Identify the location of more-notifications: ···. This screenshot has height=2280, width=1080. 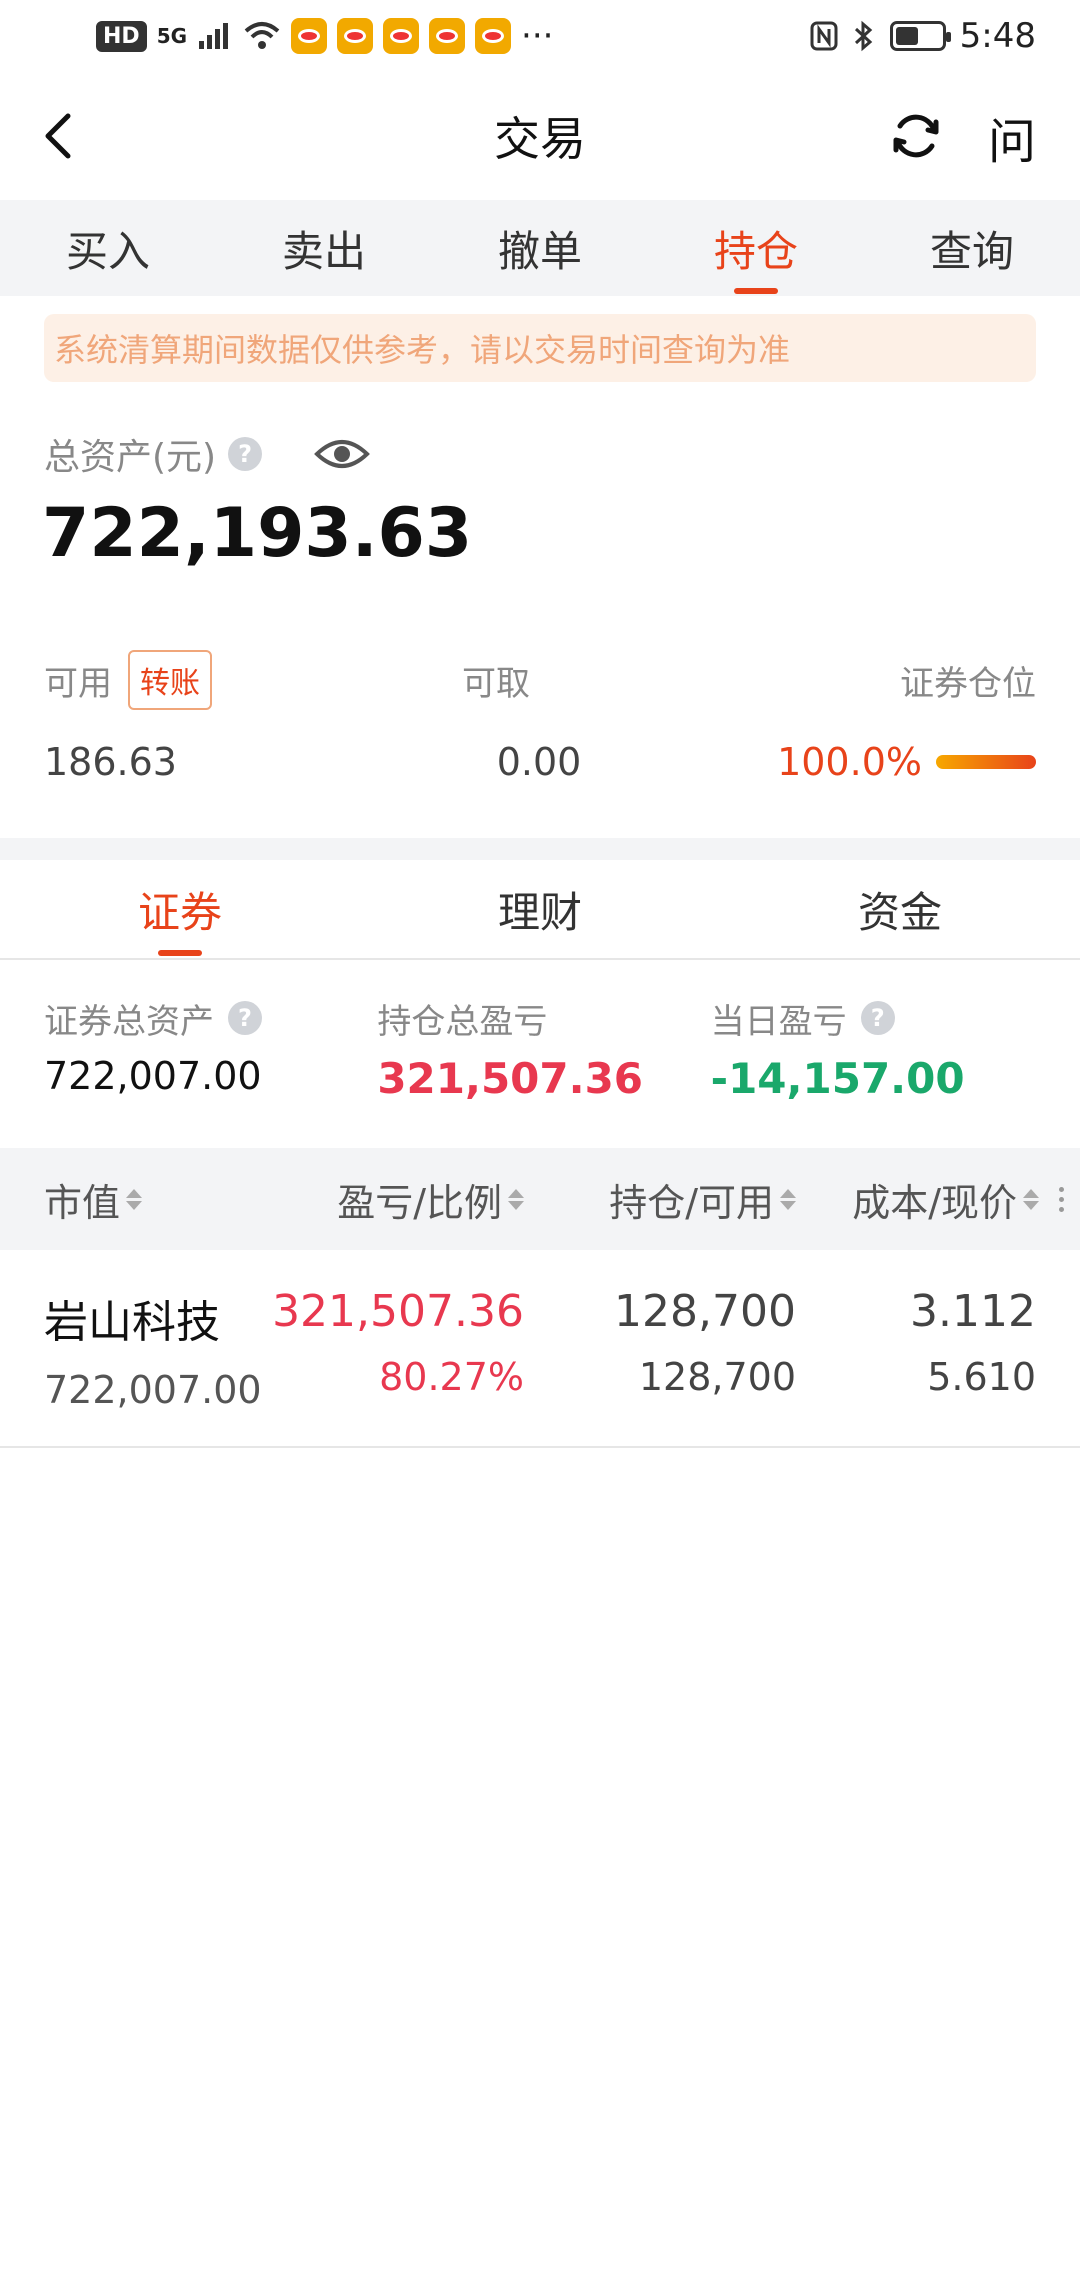
(537, 36).